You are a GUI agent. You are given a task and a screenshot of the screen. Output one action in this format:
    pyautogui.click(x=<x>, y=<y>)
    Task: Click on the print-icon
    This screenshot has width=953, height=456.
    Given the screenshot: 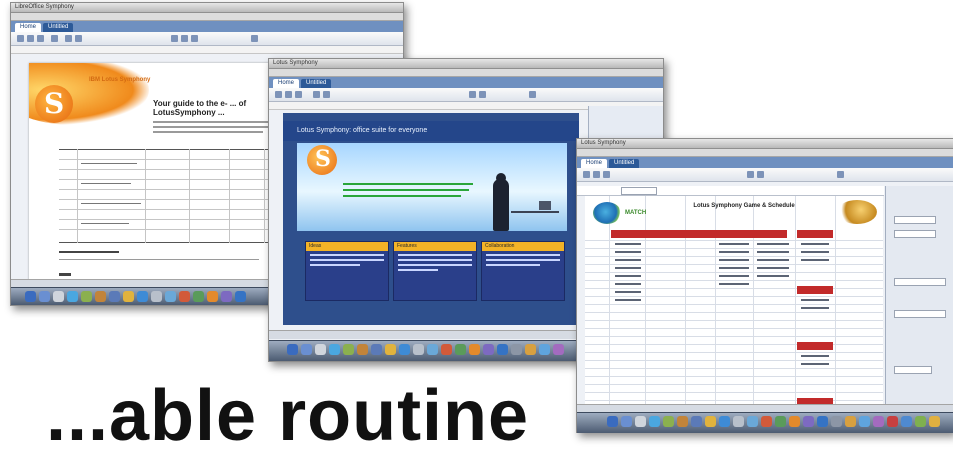 What is the action you would take?
    pyautogui.click(x=54, y=38)
    